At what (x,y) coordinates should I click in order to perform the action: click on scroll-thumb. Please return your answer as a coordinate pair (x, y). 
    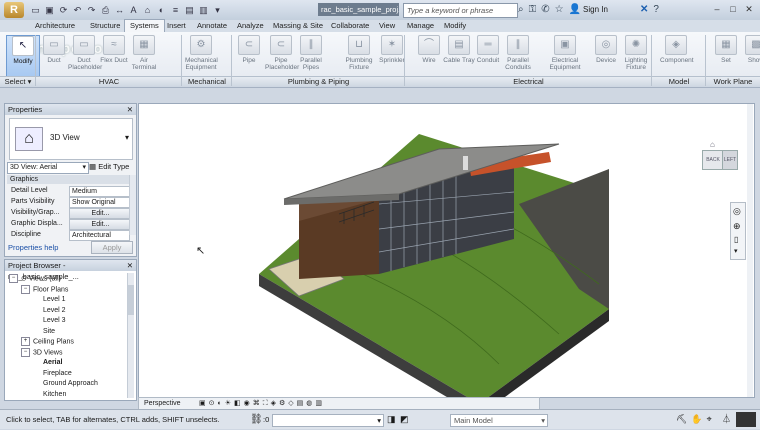
    Looking at the image, I should click on (131, 300).